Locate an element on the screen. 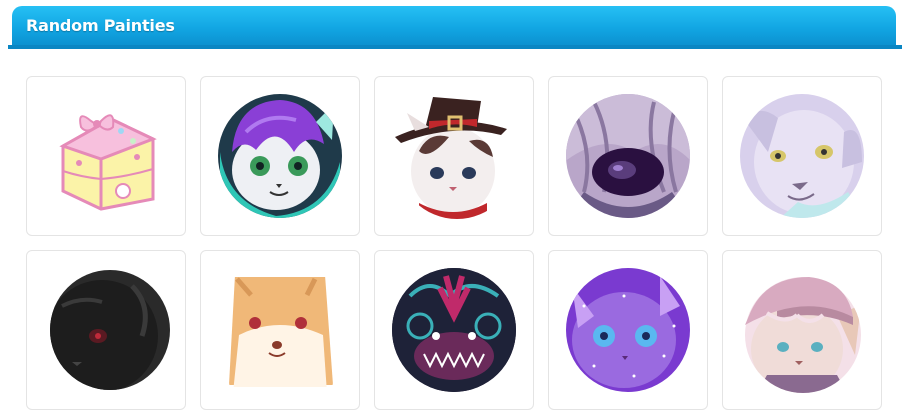  white-wolf-icon is located at coordinates (802, 156).